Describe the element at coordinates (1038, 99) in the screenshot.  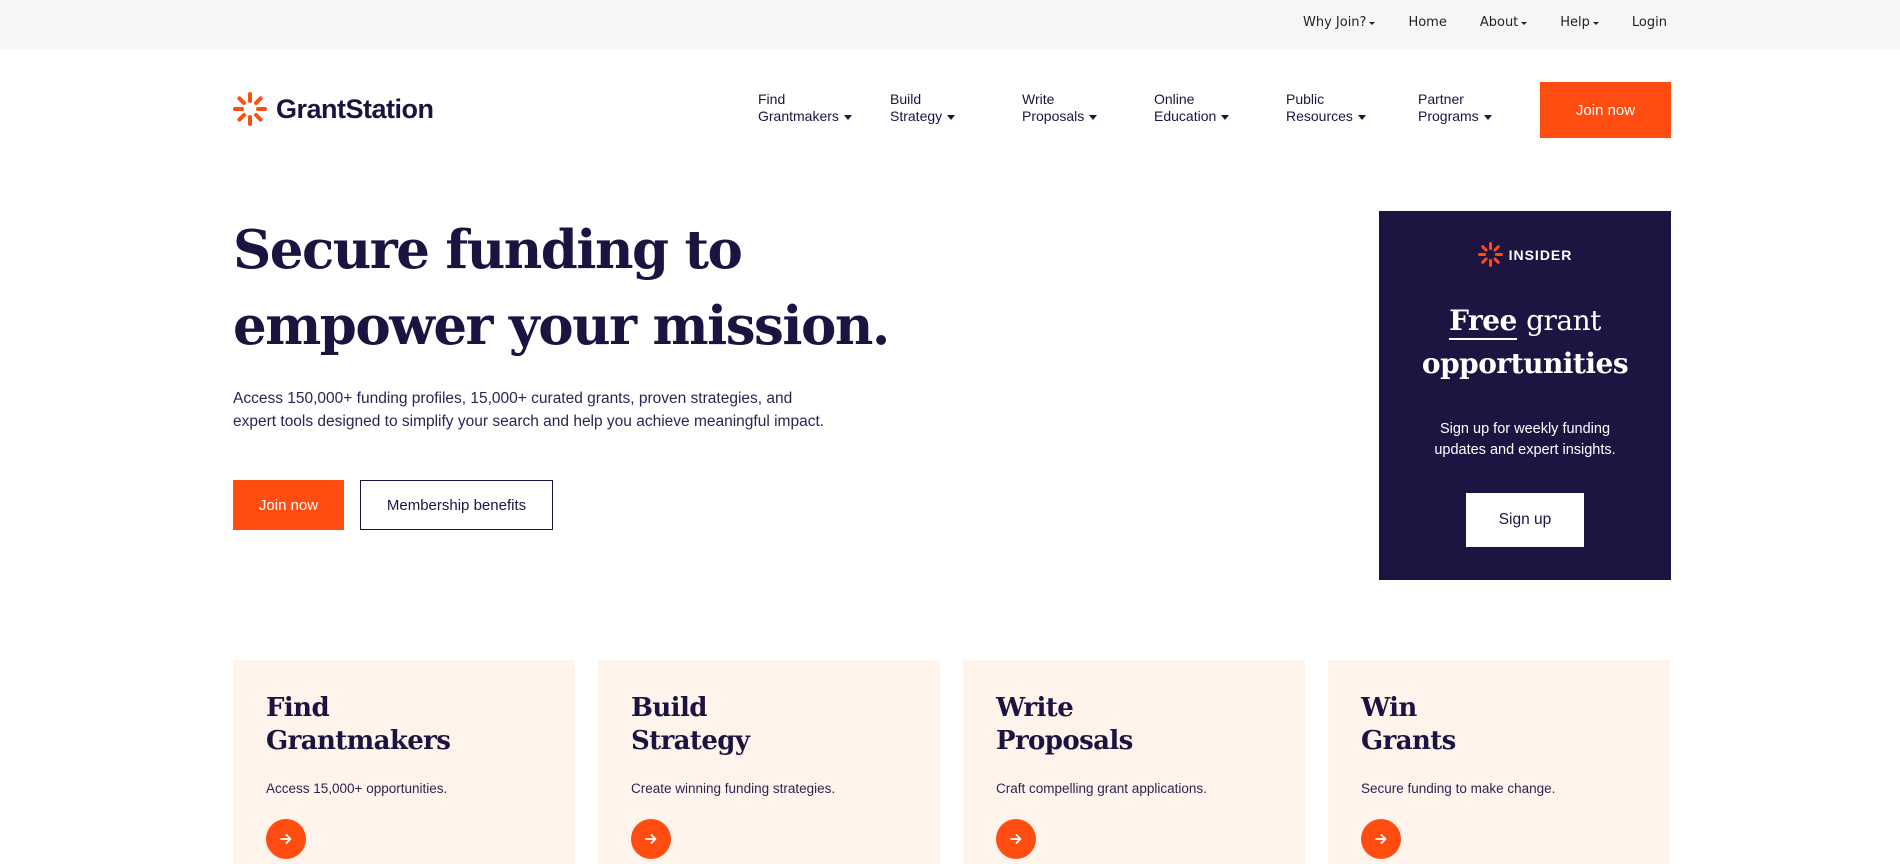
I see `nav-item-label: Write` at that location.